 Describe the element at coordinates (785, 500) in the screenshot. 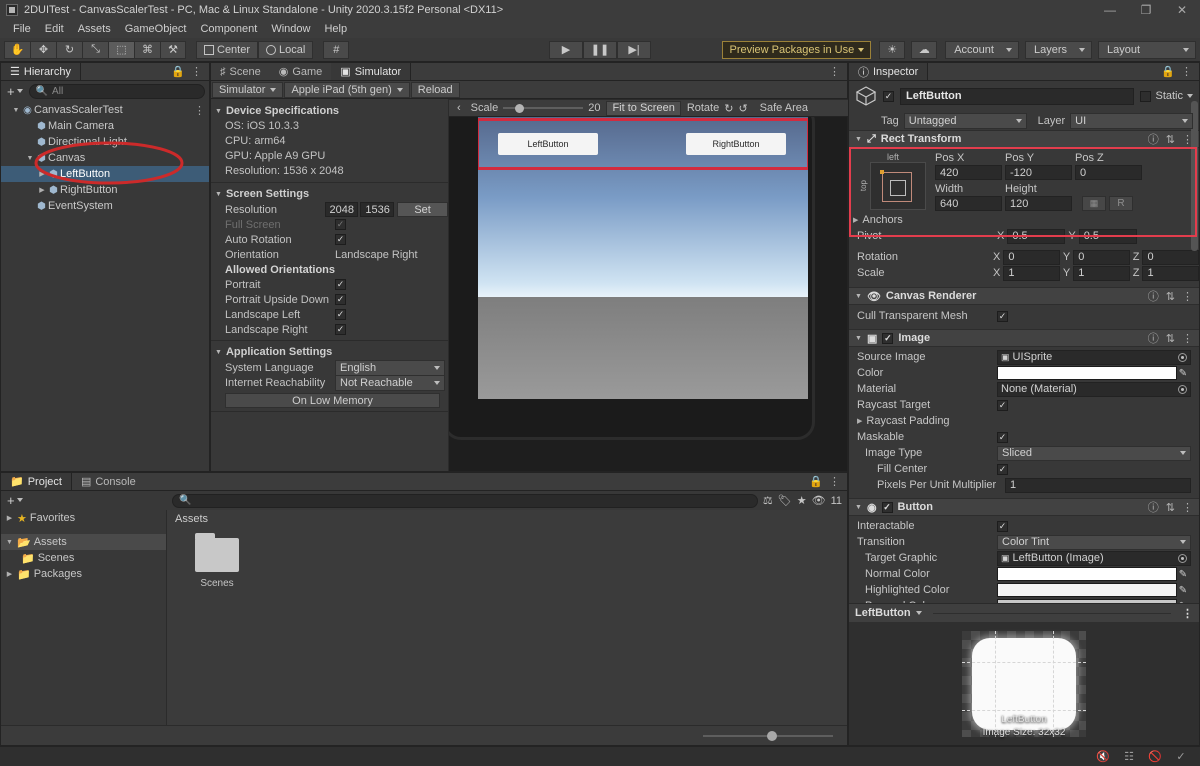

I see `label-filter-icon: 🏷` at that location.